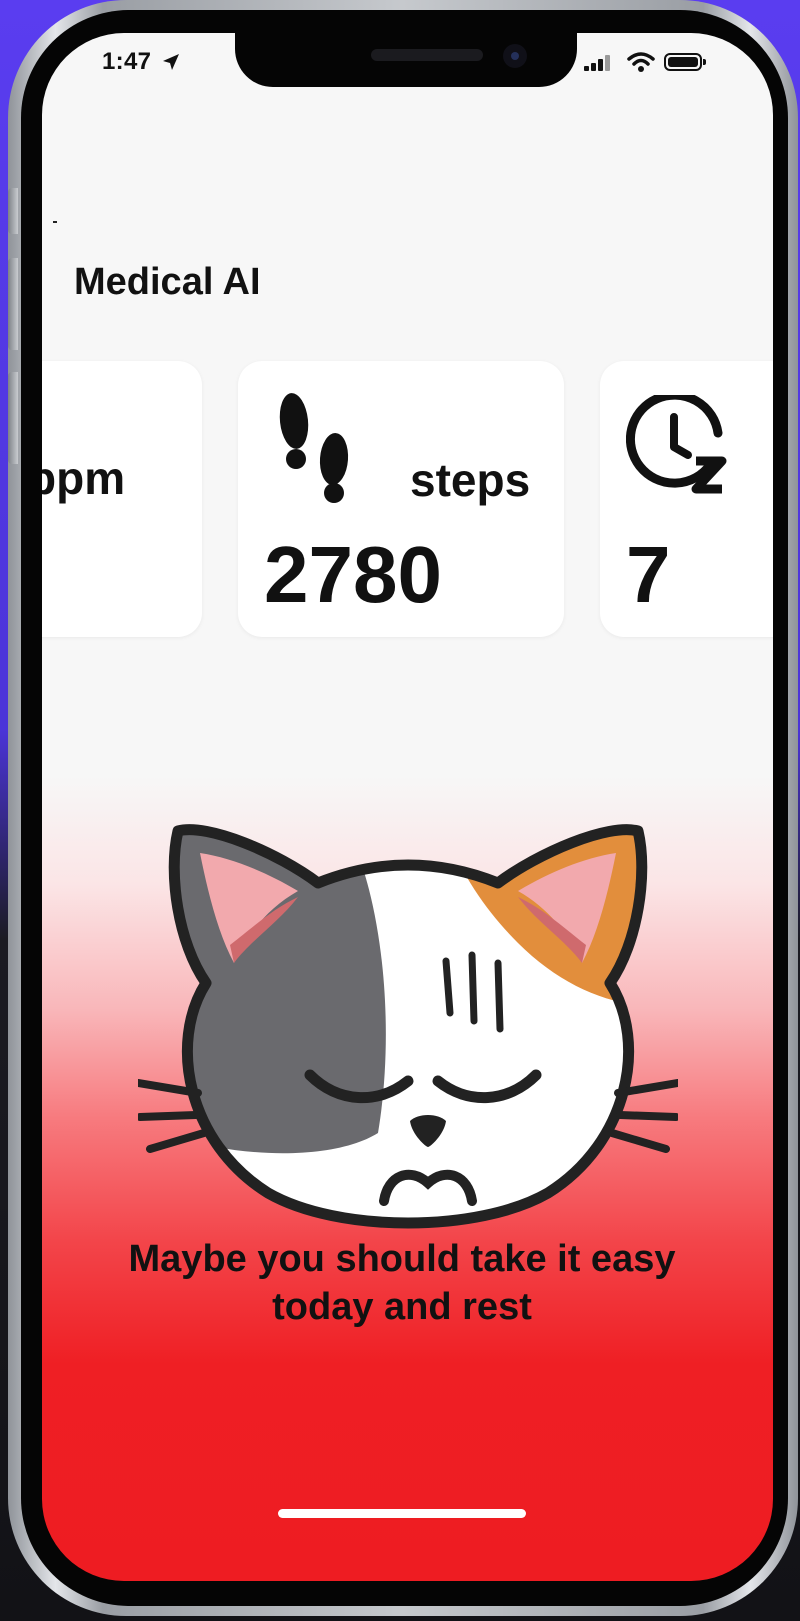 This screenshot has width=800, height=1621. I want to click on front-camera, so click(515, 56).